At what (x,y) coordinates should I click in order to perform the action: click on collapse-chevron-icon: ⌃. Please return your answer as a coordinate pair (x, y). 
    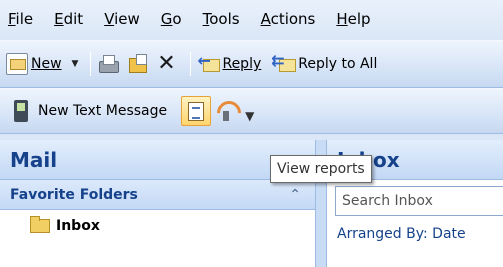
    Looking at the image, I should click on (295, 195).